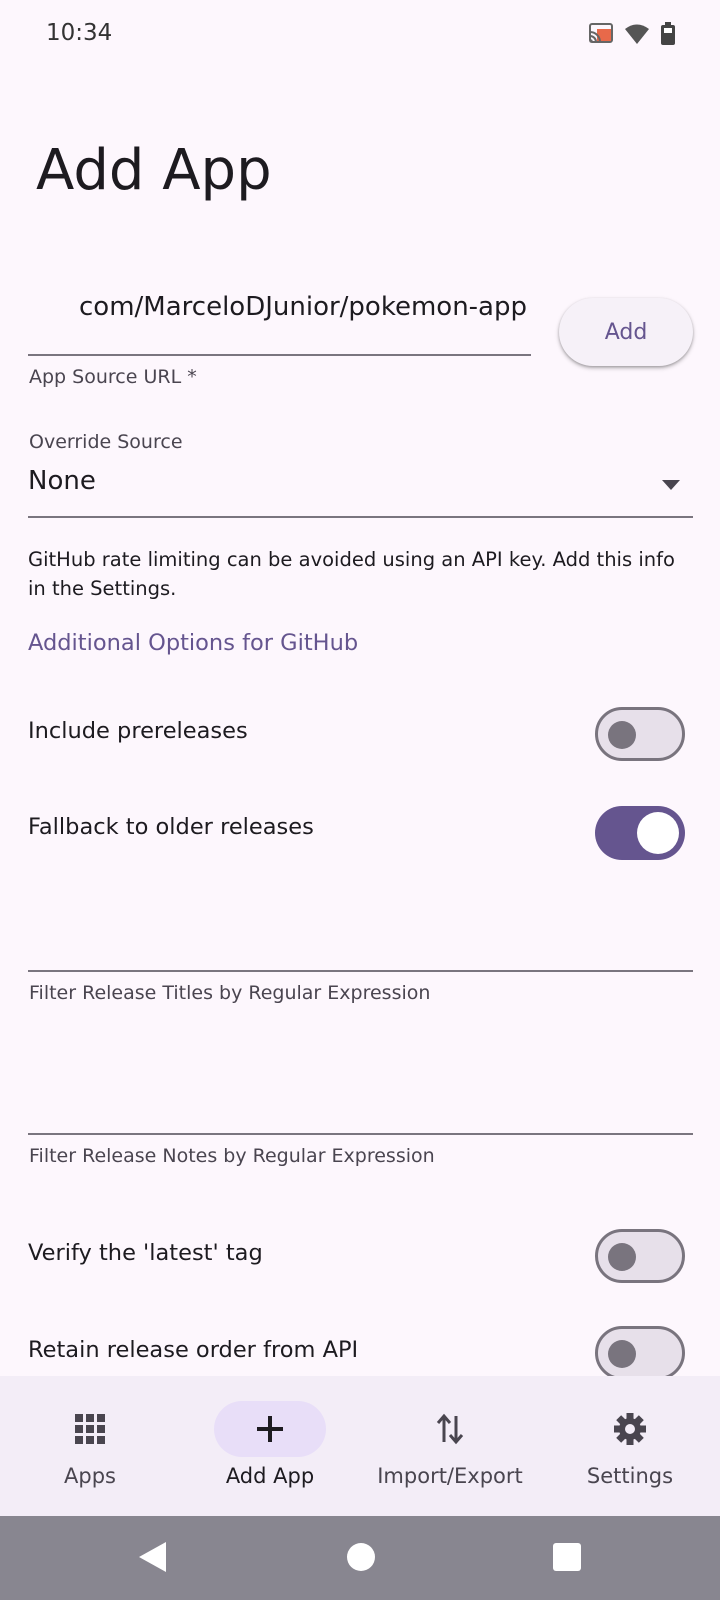 This screenshot has width=720, height=1600. I want to click on nav-item-add-app: Add App, so click(270, 1446).